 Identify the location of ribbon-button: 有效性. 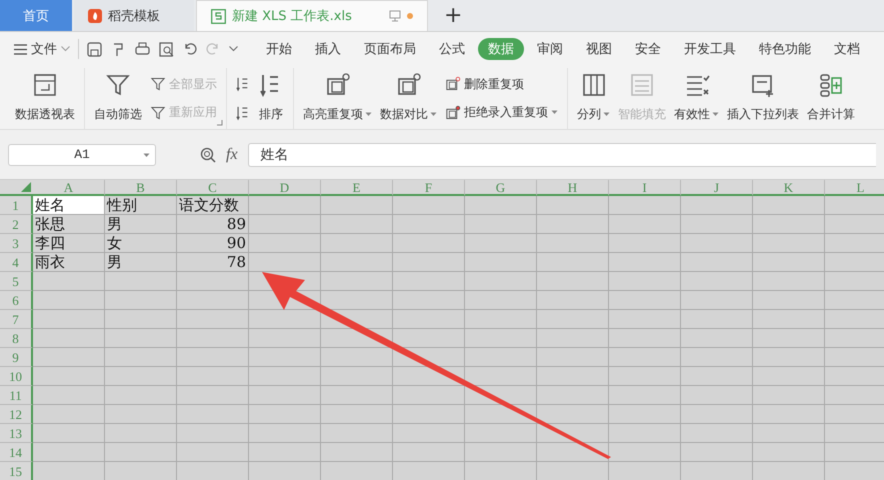
(696, 98).